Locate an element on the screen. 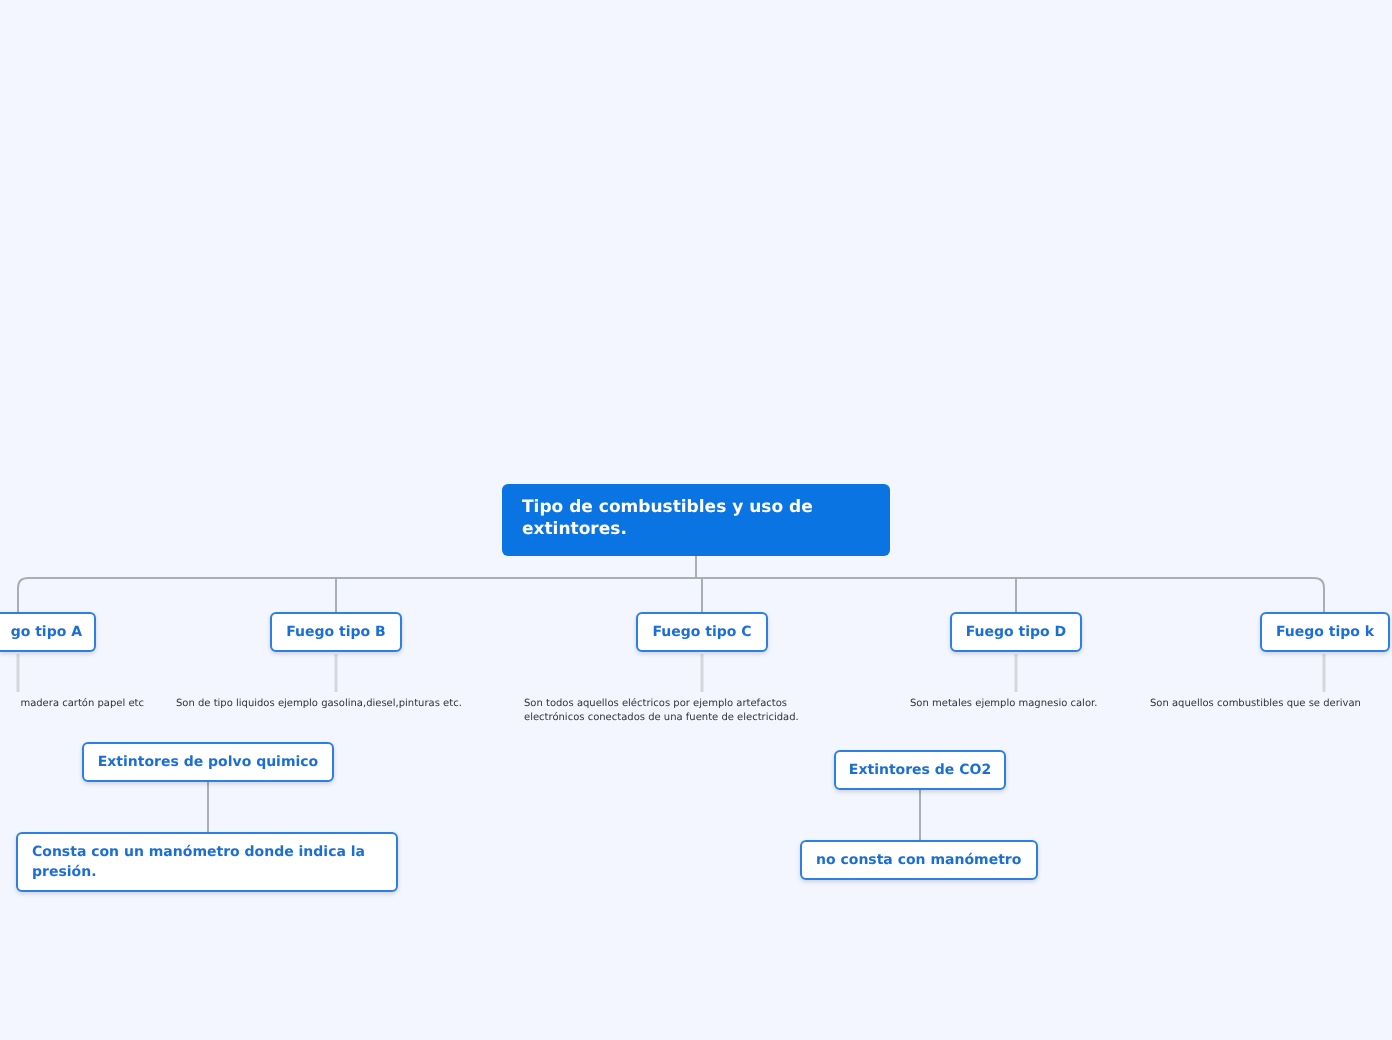  central-topic: Tipo de combustibles y uso de extintores. is located at coordinates (696, 520).